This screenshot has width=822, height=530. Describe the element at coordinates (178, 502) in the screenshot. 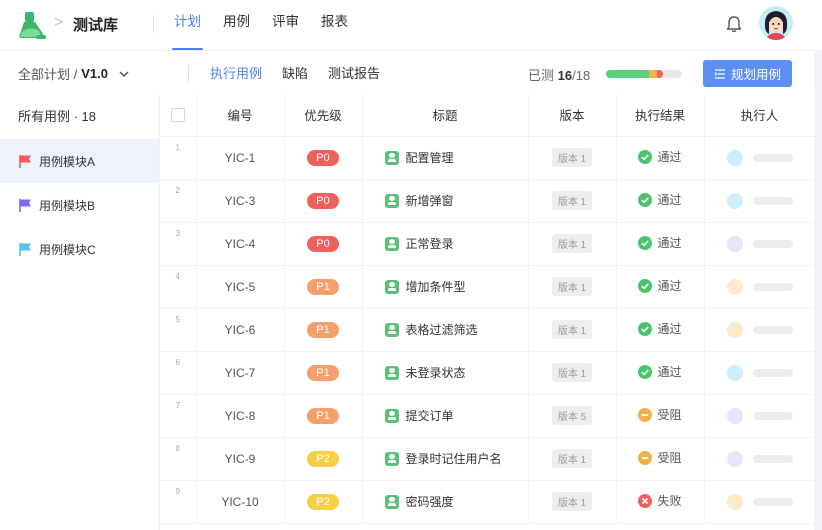

I see `row-index: 9` at that location.